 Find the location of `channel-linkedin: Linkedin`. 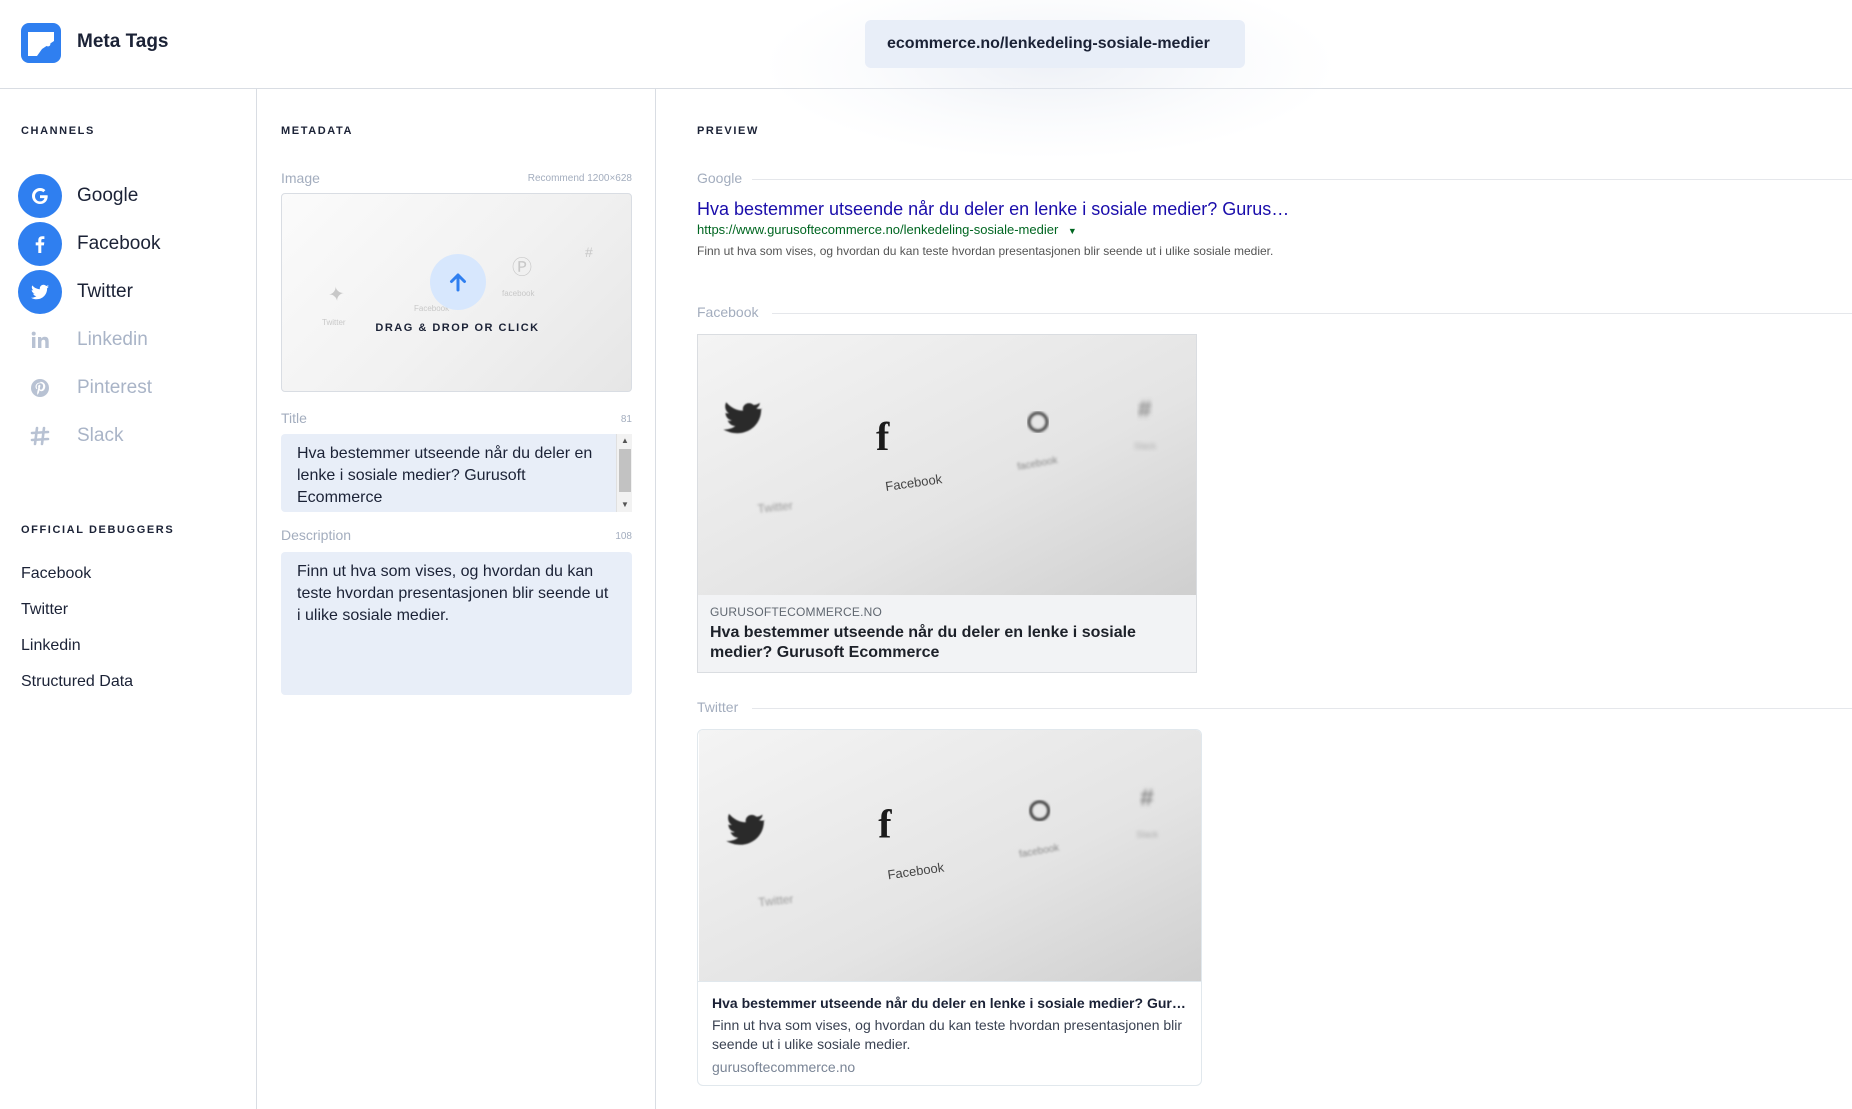

channel-linkedin: Linkedin is located at coordinates (128, 340).